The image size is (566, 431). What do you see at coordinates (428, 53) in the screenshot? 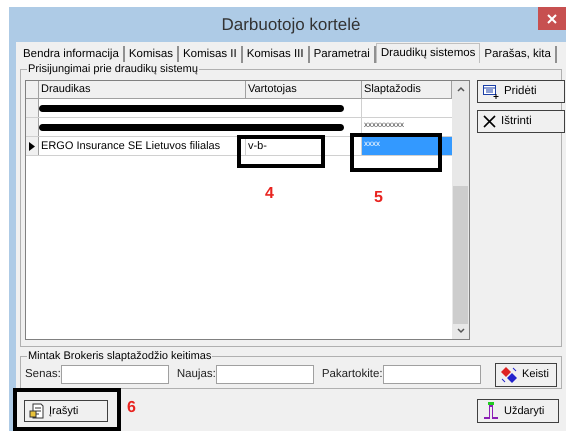
I see `tab: Draudikų sistemos` at bounding box center [428, 53].